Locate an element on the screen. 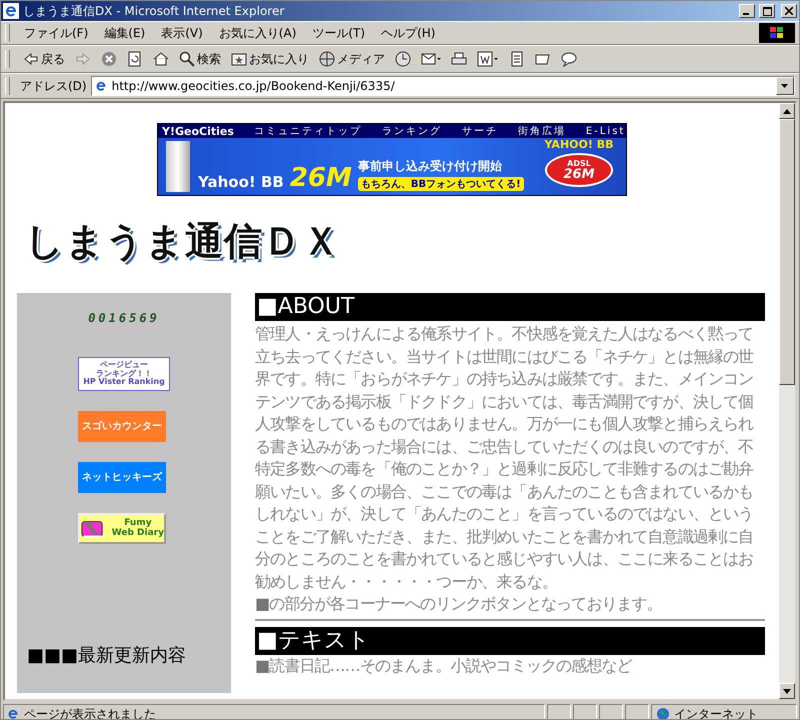  ad-headline: 事前申し込み受け付け開始 is located at coordinates (430, 166).